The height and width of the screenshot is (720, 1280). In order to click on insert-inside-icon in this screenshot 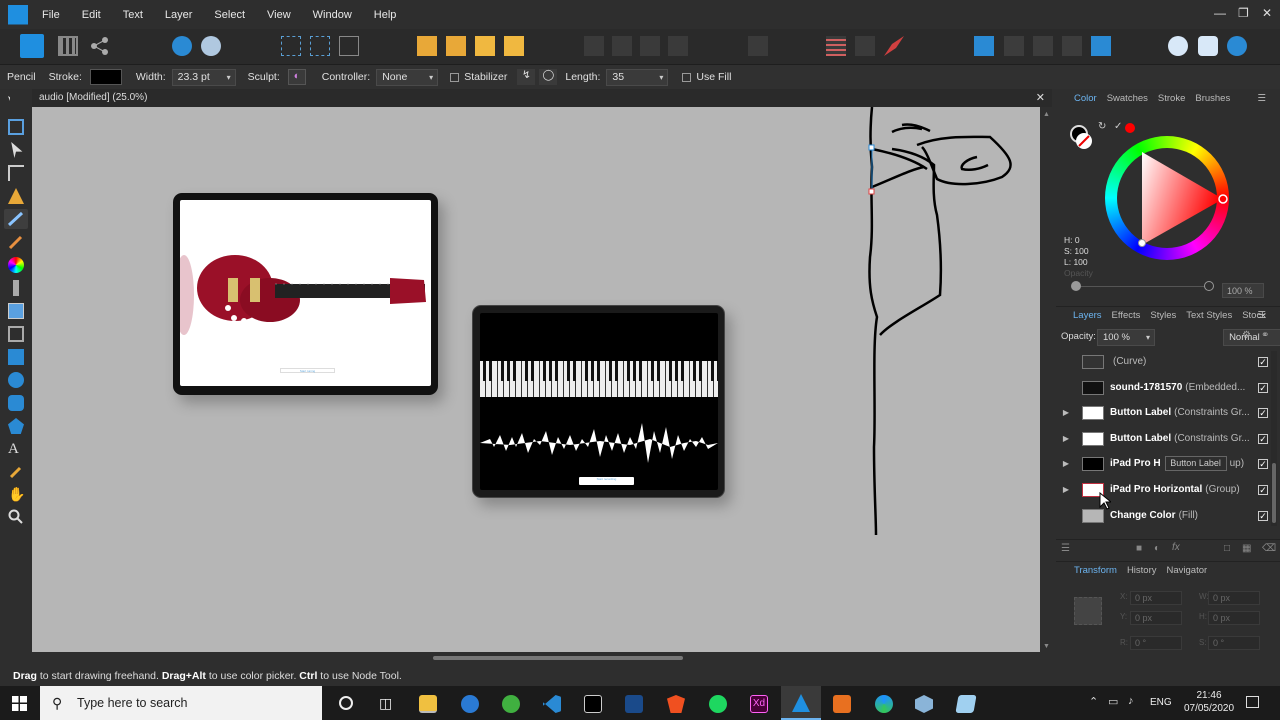, I will do `click(1178, 46)`.